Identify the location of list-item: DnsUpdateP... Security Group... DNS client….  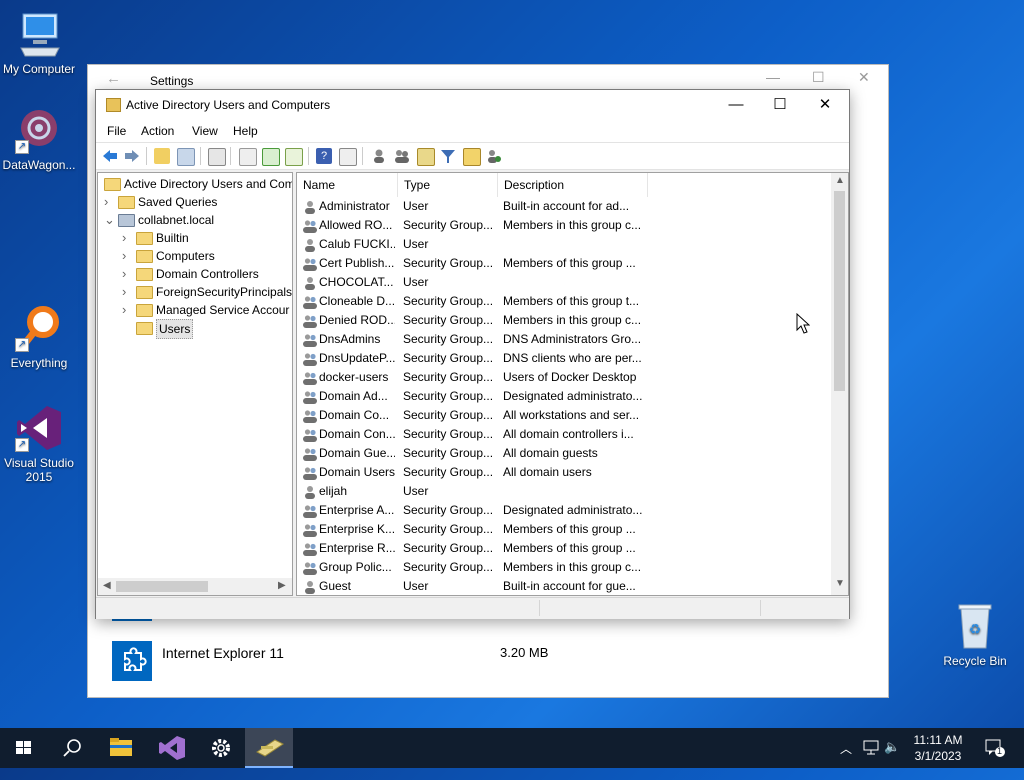
(564, 358).